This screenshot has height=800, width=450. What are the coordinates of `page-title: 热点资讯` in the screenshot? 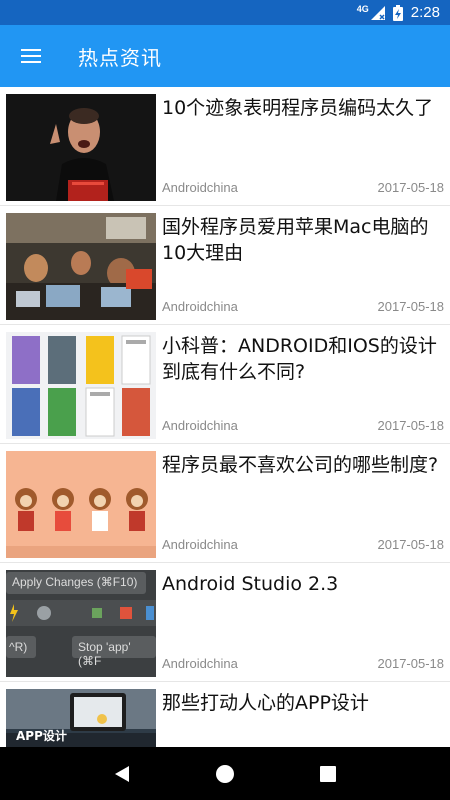 It's located at (120, 57).